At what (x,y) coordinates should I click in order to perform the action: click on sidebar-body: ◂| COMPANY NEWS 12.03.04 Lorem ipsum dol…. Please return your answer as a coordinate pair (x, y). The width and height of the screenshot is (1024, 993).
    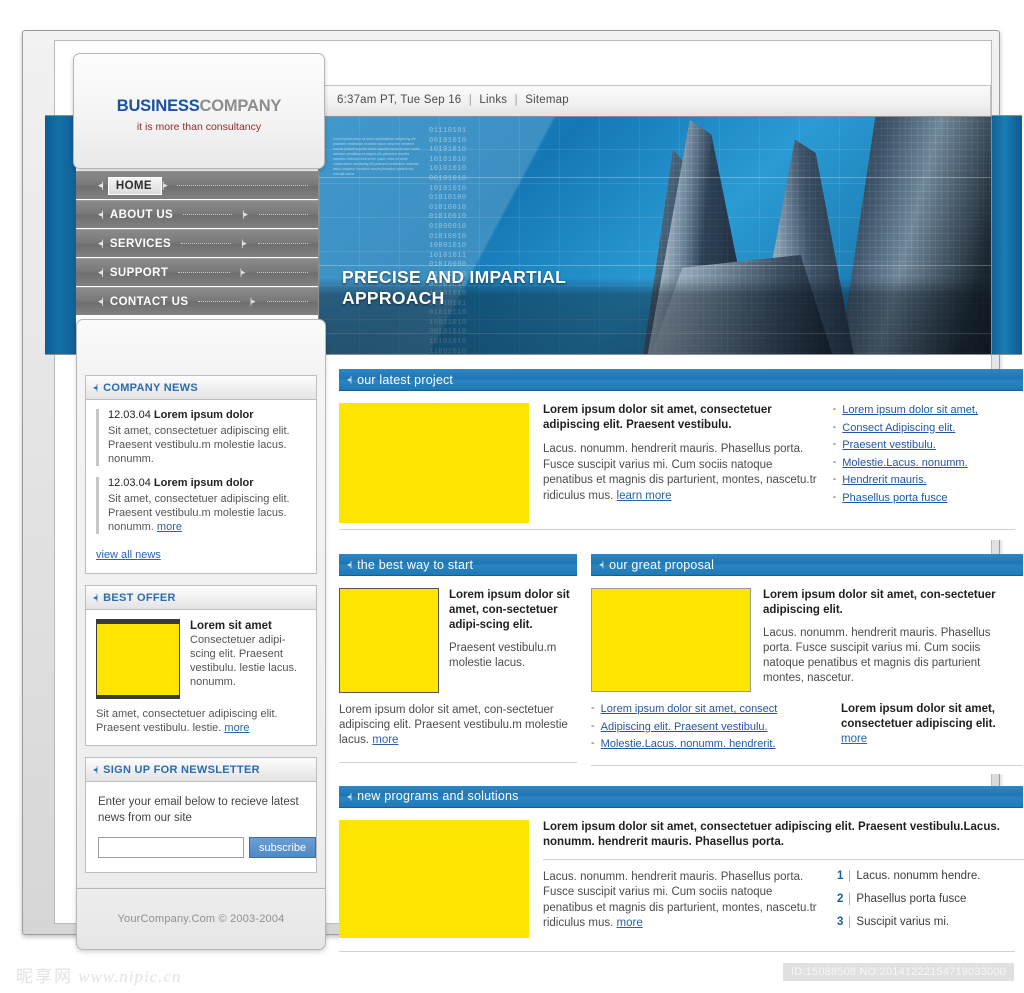
    Looking at the image, I should click on (201, 631).